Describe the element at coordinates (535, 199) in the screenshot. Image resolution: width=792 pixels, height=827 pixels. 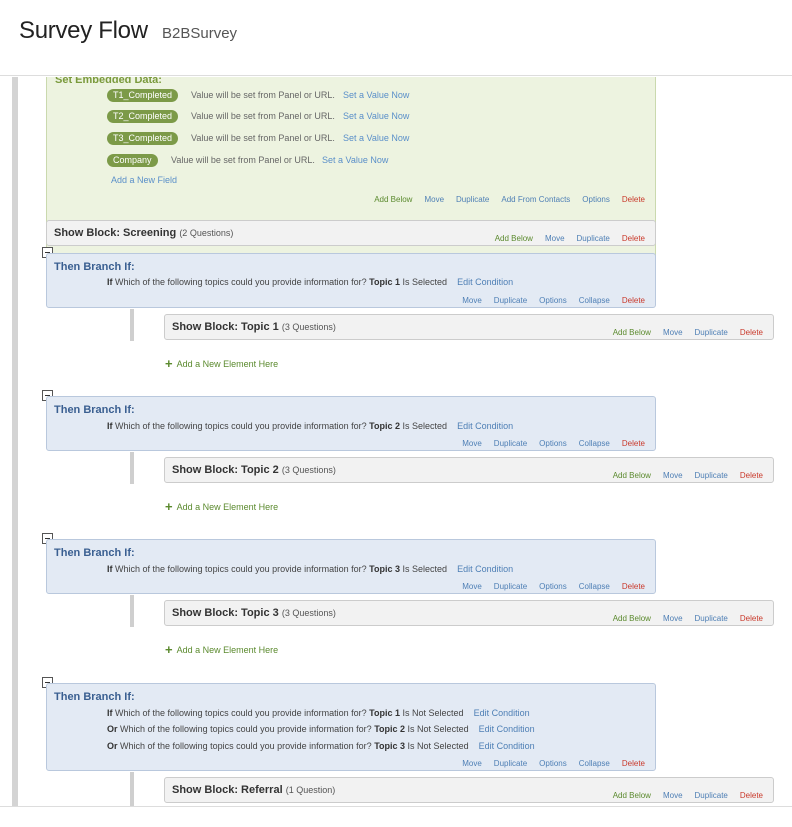
I see `add-from-contacts-button: Add From Contacts` at that location.